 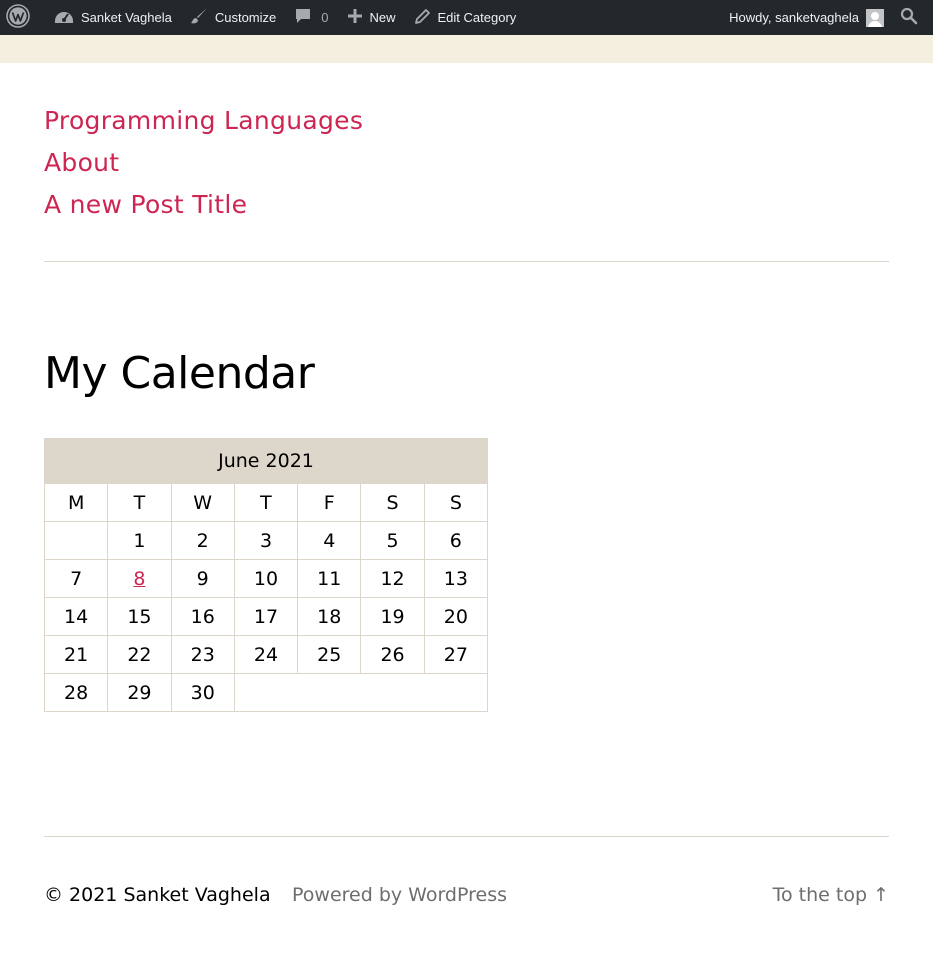 What do you see at coordinates (456, 654) in the screenshot?
I see `calendar-day: 27` at bounding box center [456, 654].